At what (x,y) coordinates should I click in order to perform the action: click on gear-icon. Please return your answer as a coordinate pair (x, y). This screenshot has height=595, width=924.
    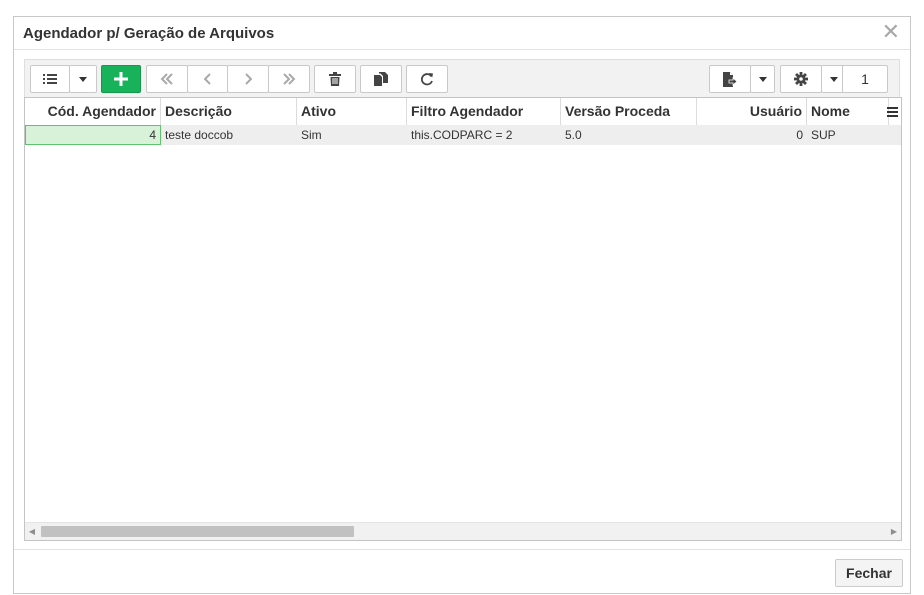
    Looking at the image, I should click on (801, 79).